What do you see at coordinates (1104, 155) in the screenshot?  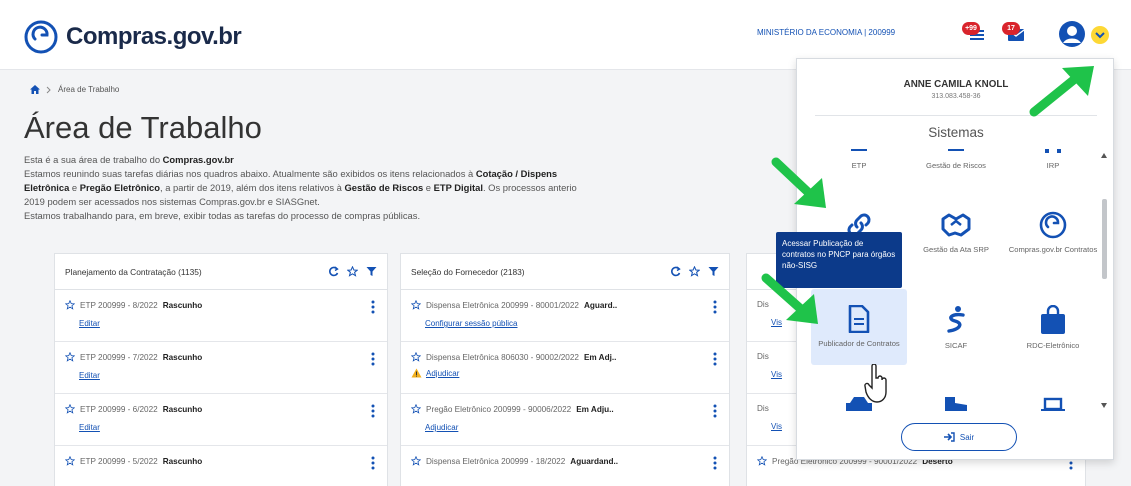 I see `scroll-up-icon` at bounding box center [1104, 155].